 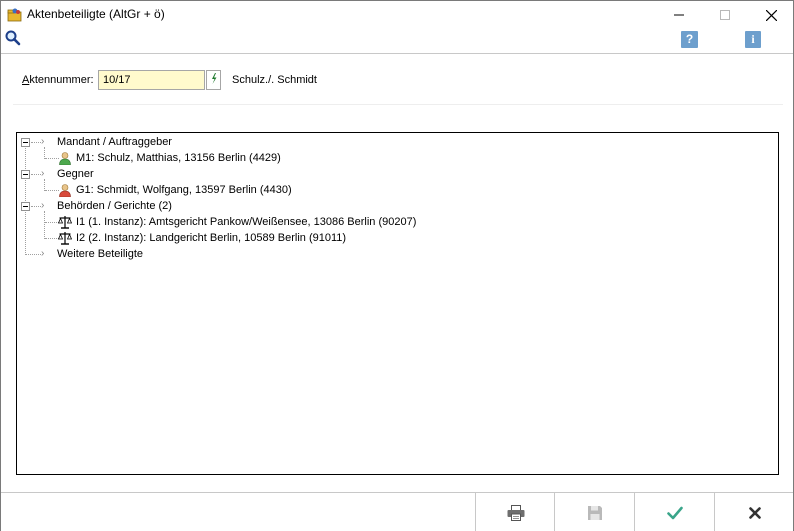 I want to click on close-icon, so click(x=771, y=15).